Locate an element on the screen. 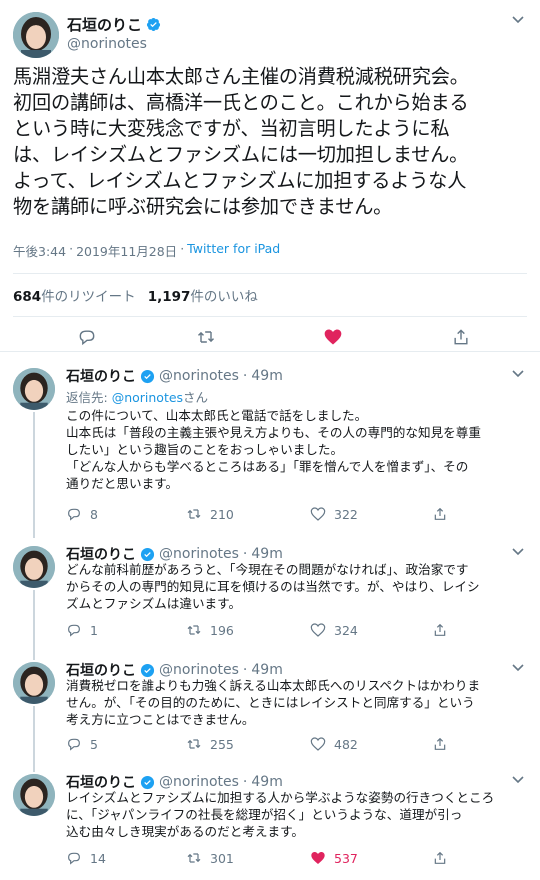 The height and width of the screenshot is (880, 540). reply-action: 1 is located at coordinates (82, 630).